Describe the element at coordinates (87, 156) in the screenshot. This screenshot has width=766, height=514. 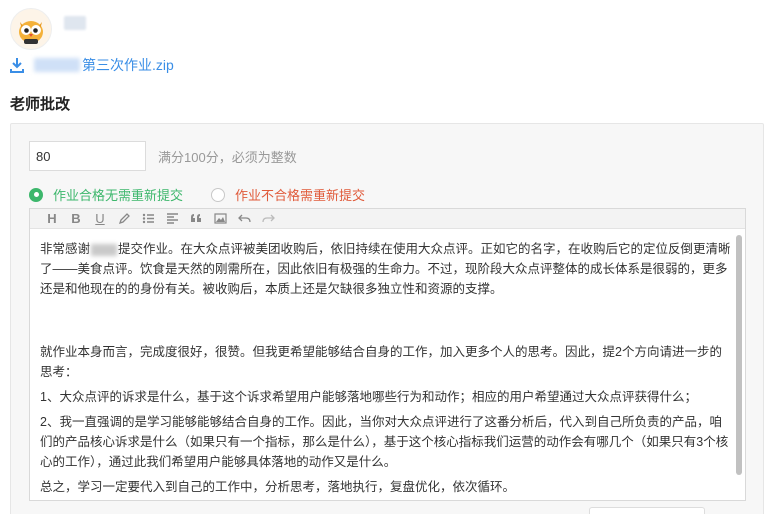
I see `score-input` at that location.